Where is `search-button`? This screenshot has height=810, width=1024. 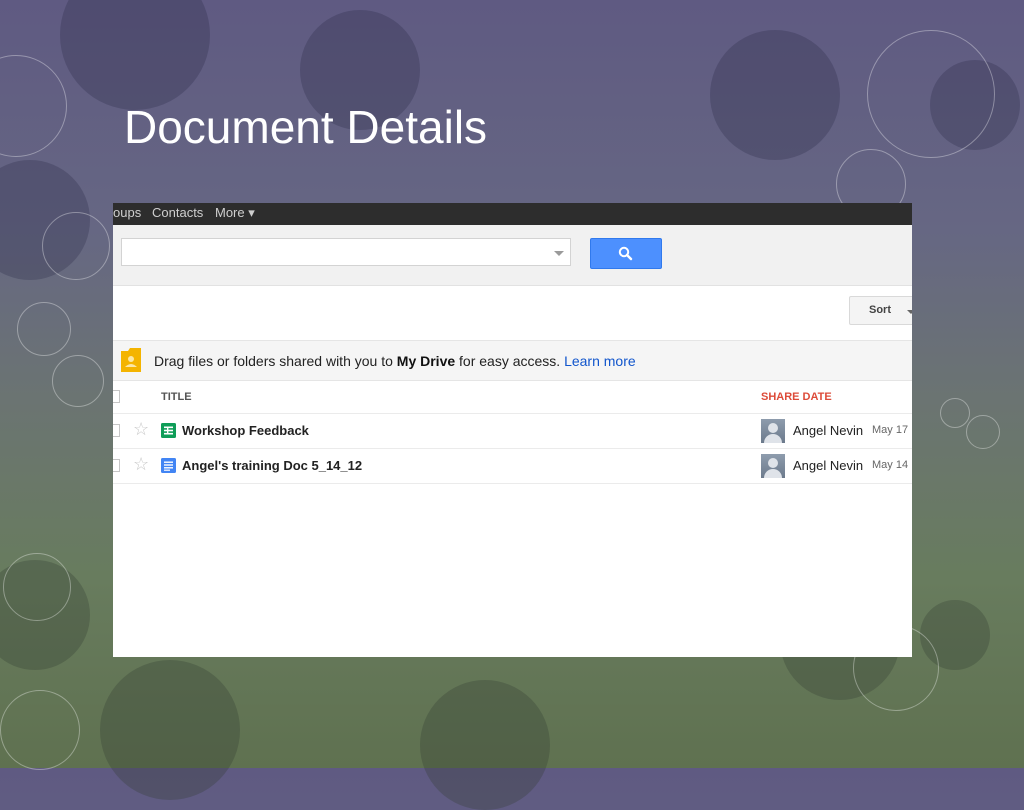
search-button is located at coordinates (626, 253).